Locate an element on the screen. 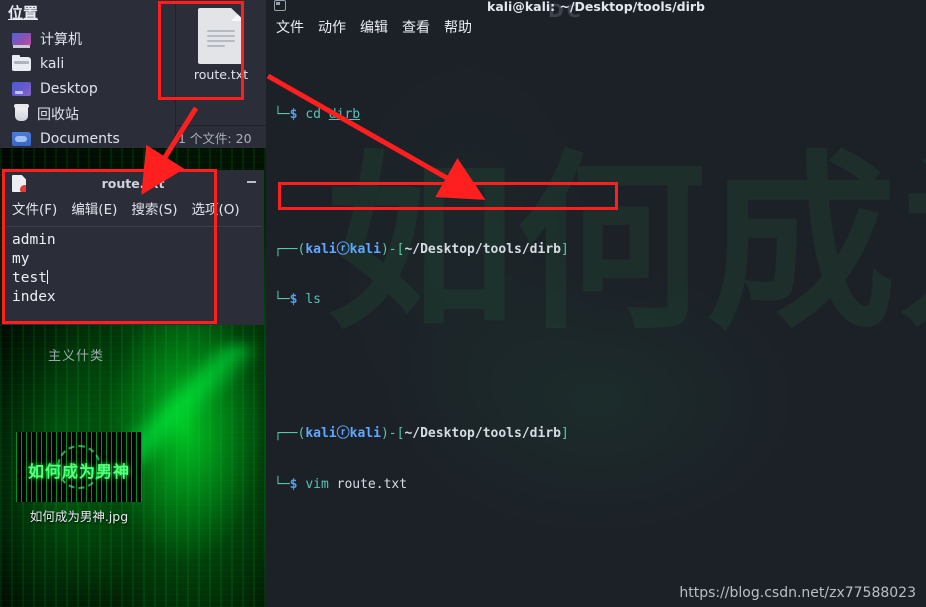 The width and height of the screenshot is (926, 607). sidebar-item-label: Documents is located at coordinates (80, 138).